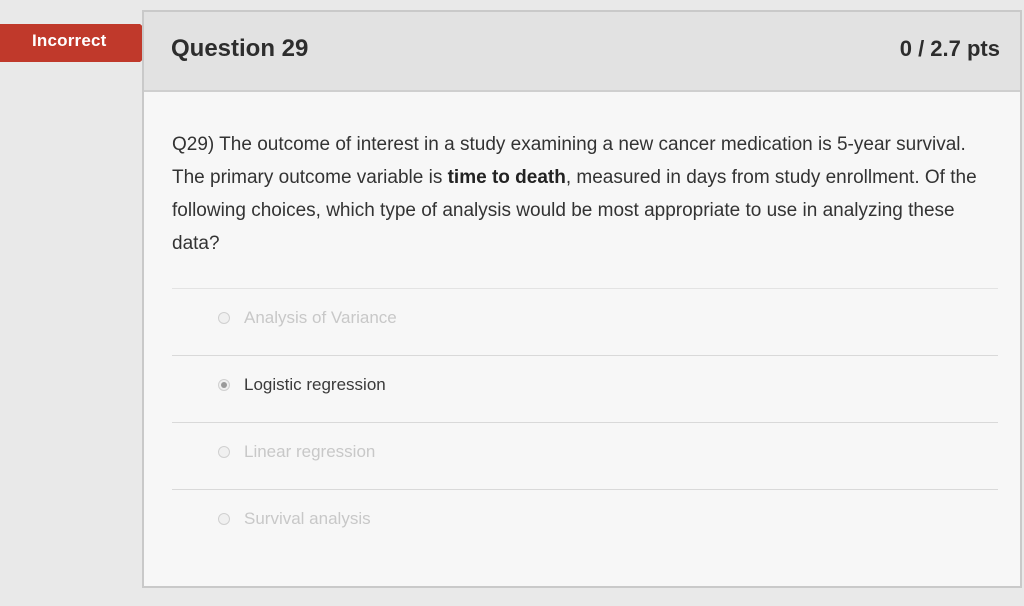  Describe the element at coordinates (506, 177) in the screenshot. I see `question-text-emphasis: time to death` at that location.